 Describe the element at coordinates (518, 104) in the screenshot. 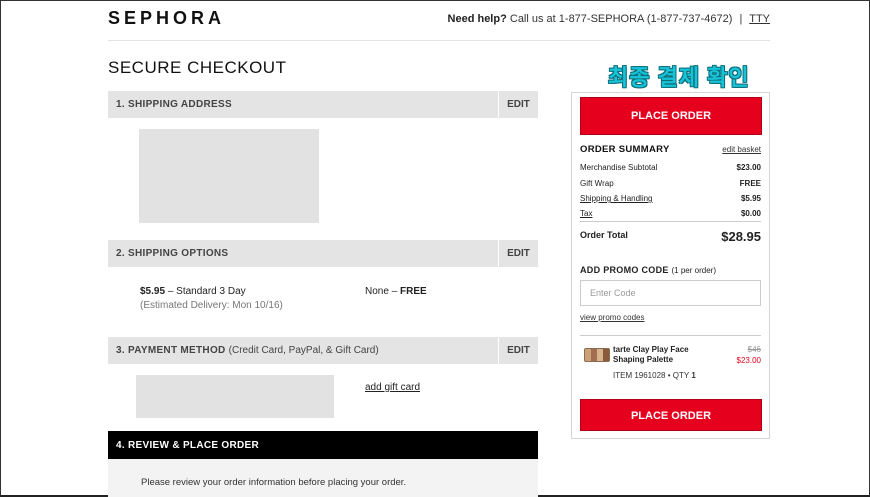

I see `edit-shipping-address-button: EDIT` at that location.